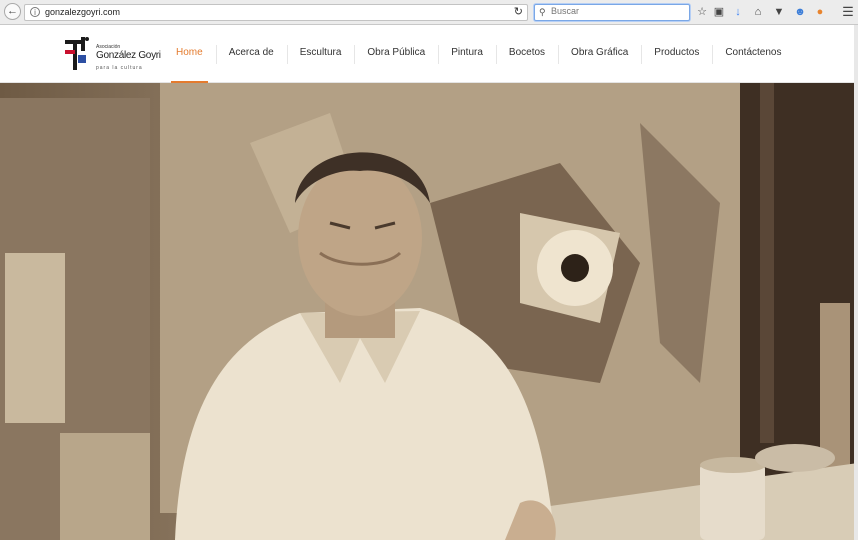 The image size is (858, 540). What do you see at coordinates (189, 54) in the screenshot?
I see `nav-home: Home` at bounding box center [189, 54].